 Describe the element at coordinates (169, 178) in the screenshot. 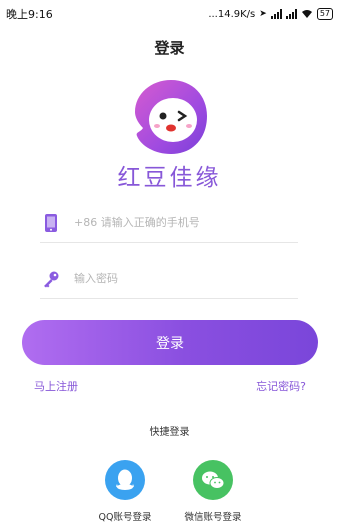

I see `app-name: 红豆佳缘` at that location.